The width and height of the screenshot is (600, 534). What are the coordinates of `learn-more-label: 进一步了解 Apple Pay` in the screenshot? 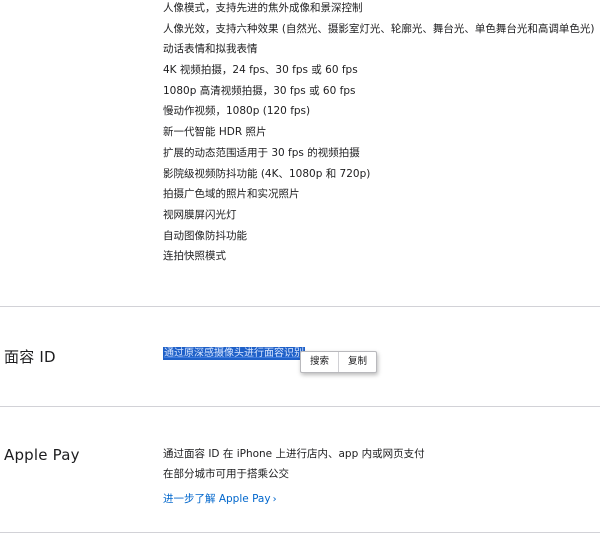 It's located at (217, 499).